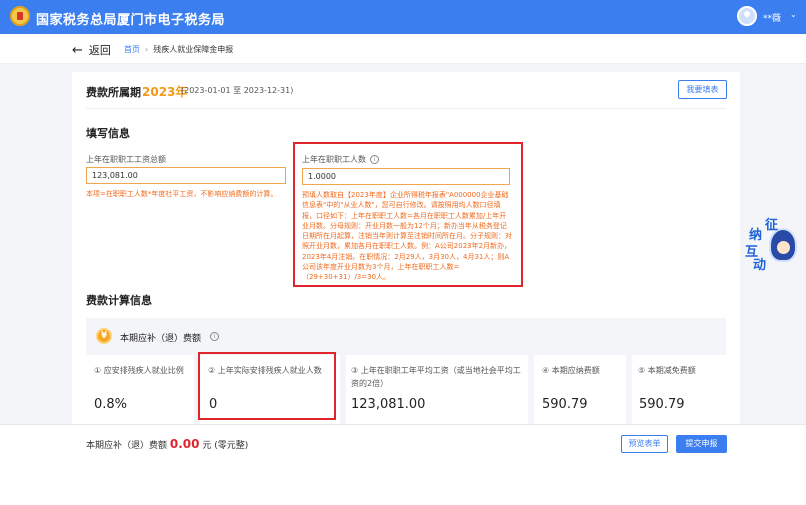 This screenshot has width=806, height=505. What do you see at coordinates (436, 377) in the screenshot?
I see `card-label: ③ 上年在职职工年平均工资（或当地社会平均工资的2倍）` at bounding box center [436, 377].